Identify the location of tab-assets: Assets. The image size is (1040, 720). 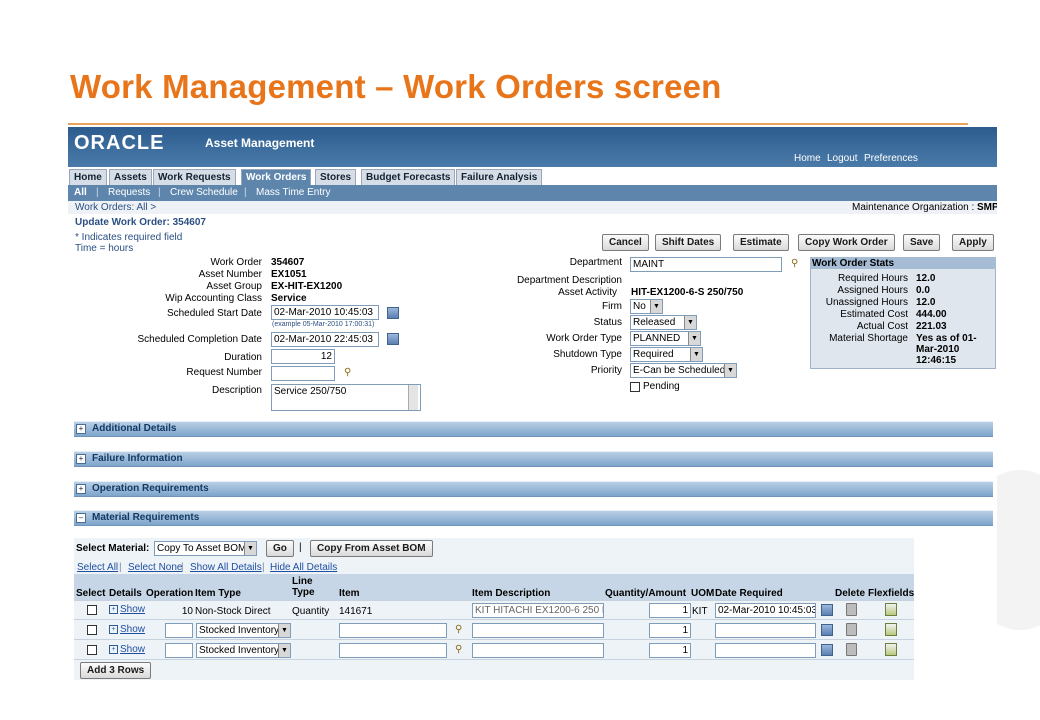
(130, 177).